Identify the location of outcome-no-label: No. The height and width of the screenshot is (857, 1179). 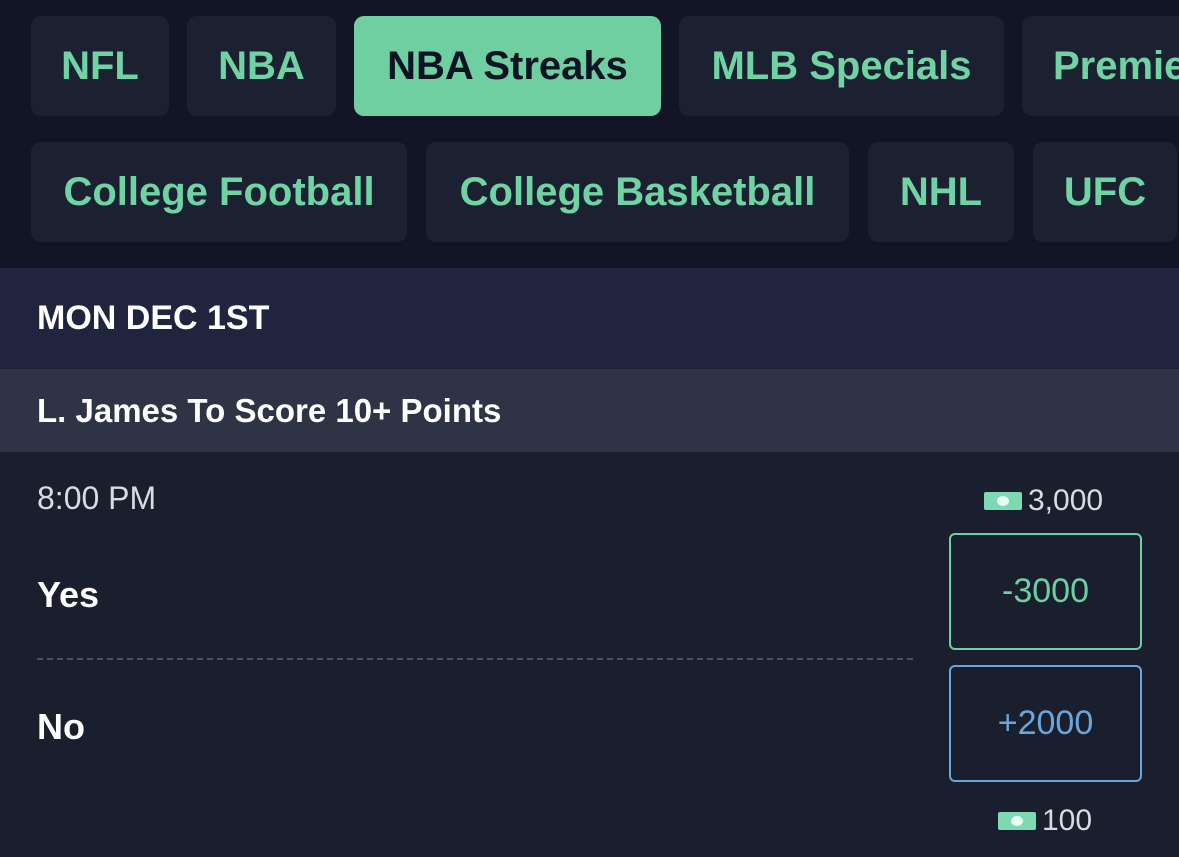
(61, 726).